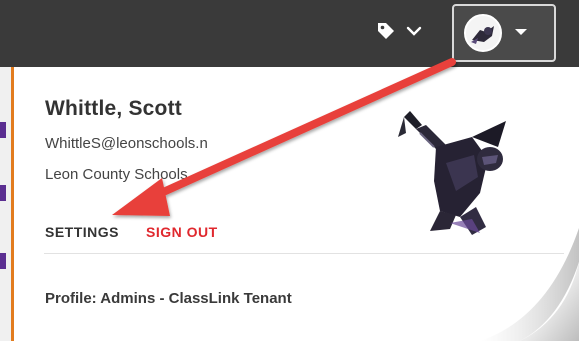 The image size is (579, 341). I want to click on armored-hero-avatar-icon, so click(483, 33).